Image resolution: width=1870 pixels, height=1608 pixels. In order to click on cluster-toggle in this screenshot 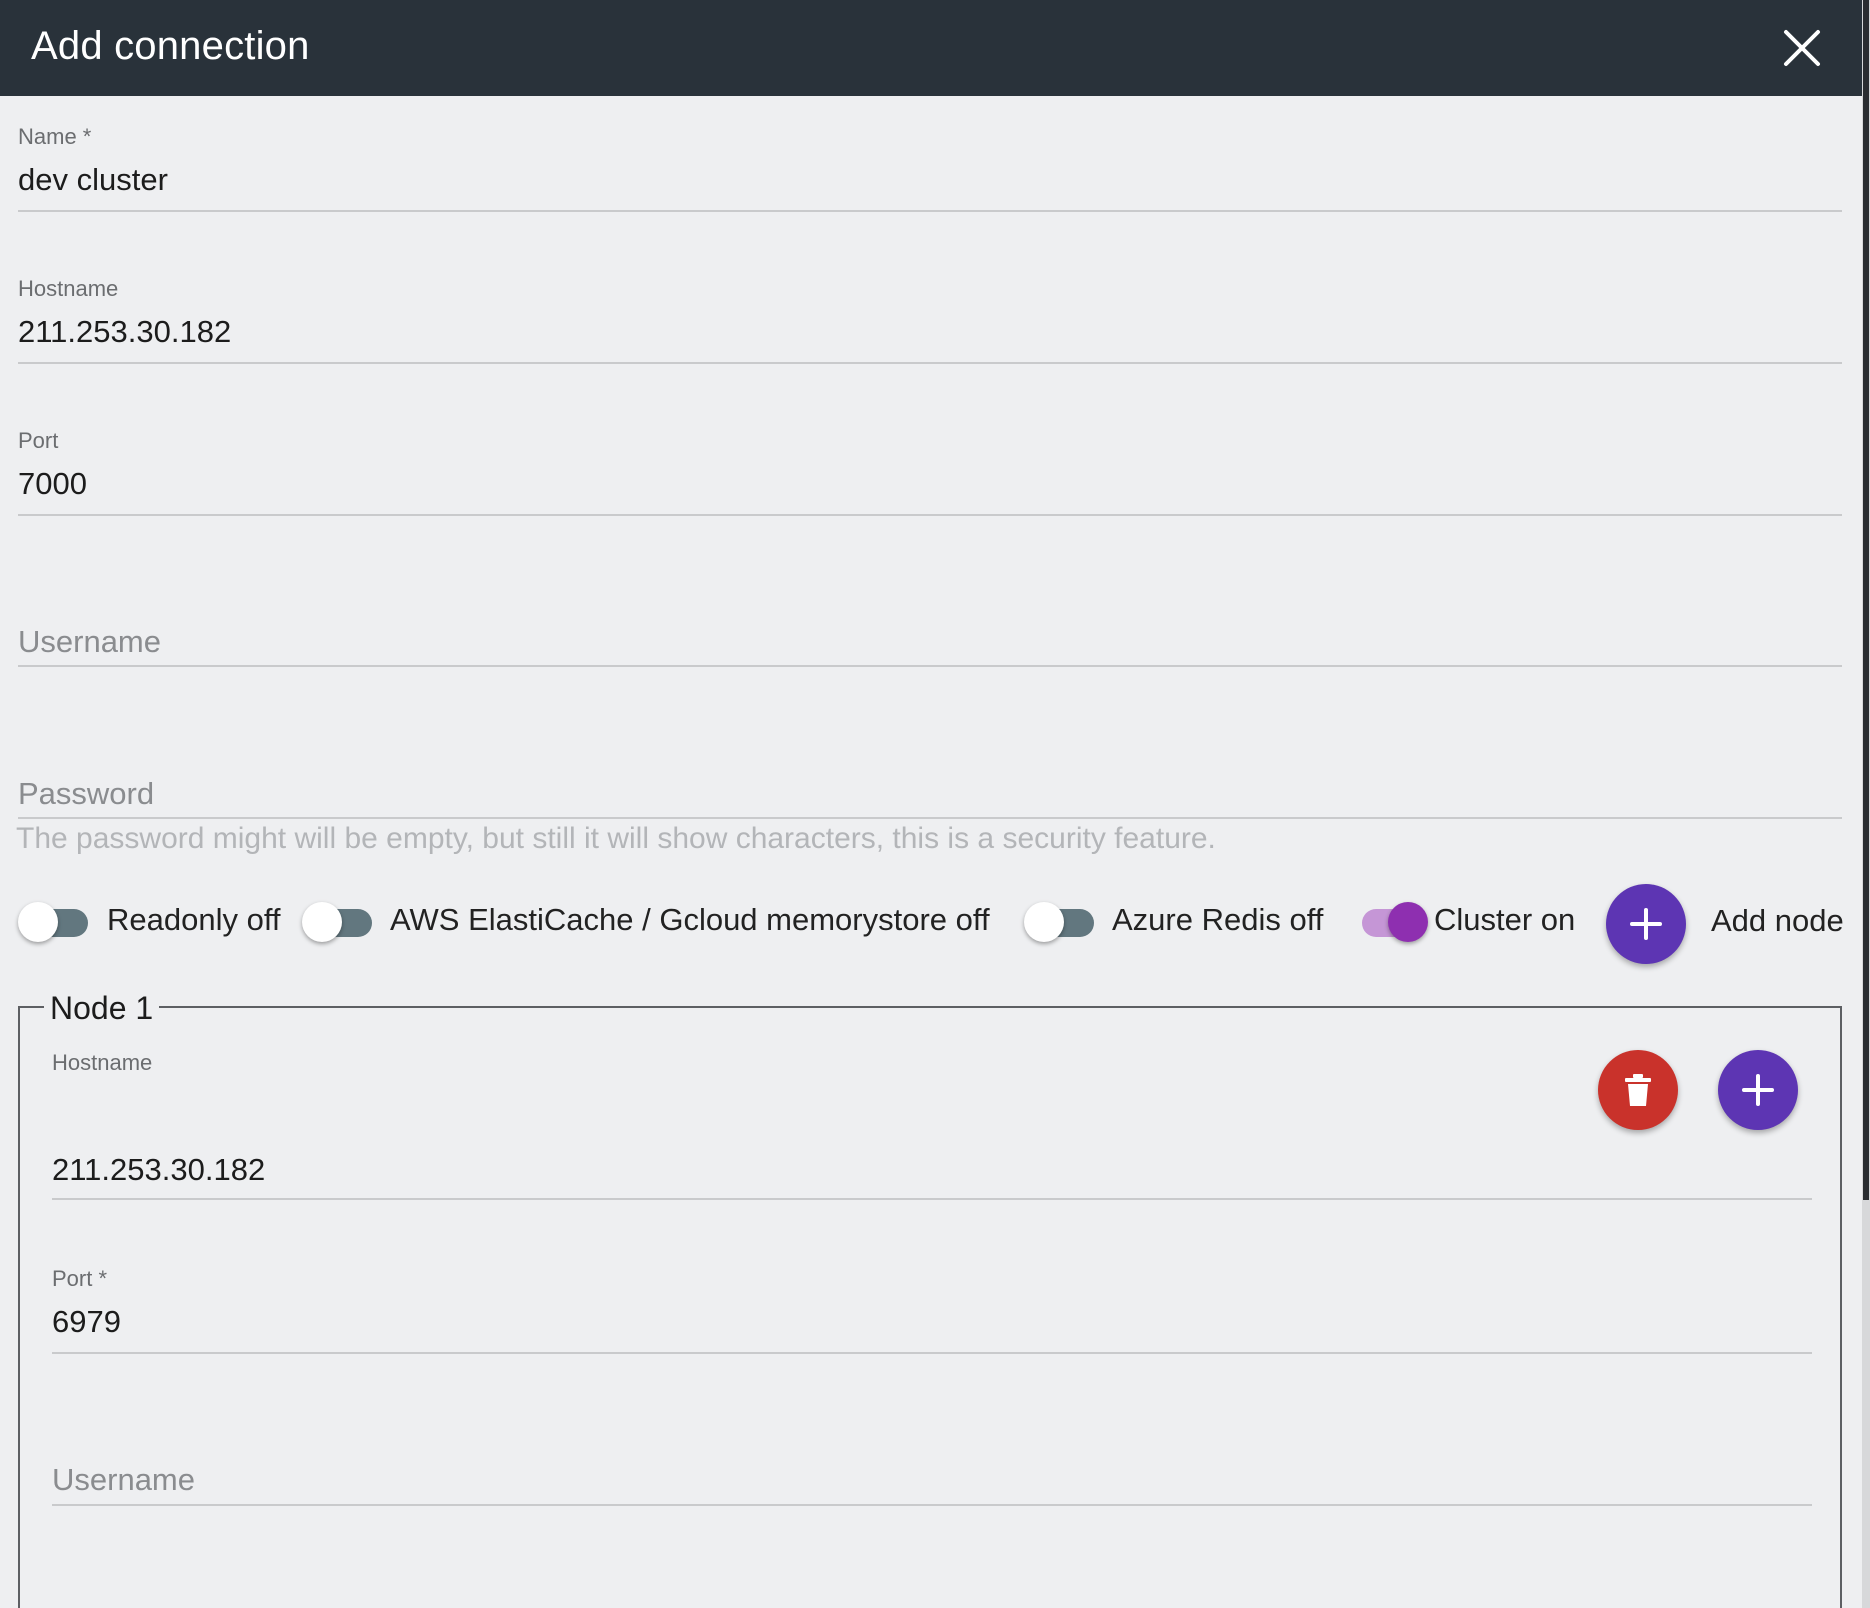, I will do `click(1392, 922)`.